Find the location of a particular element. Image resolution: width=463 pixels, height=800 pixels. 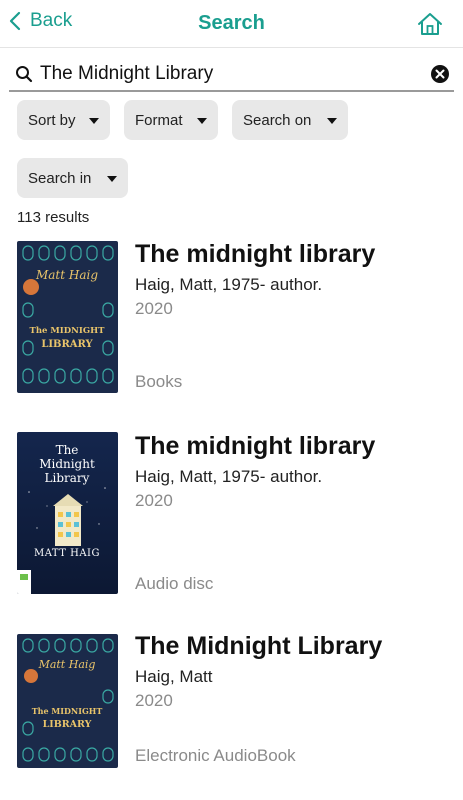

search-bar is located at coordinates (231, 74).